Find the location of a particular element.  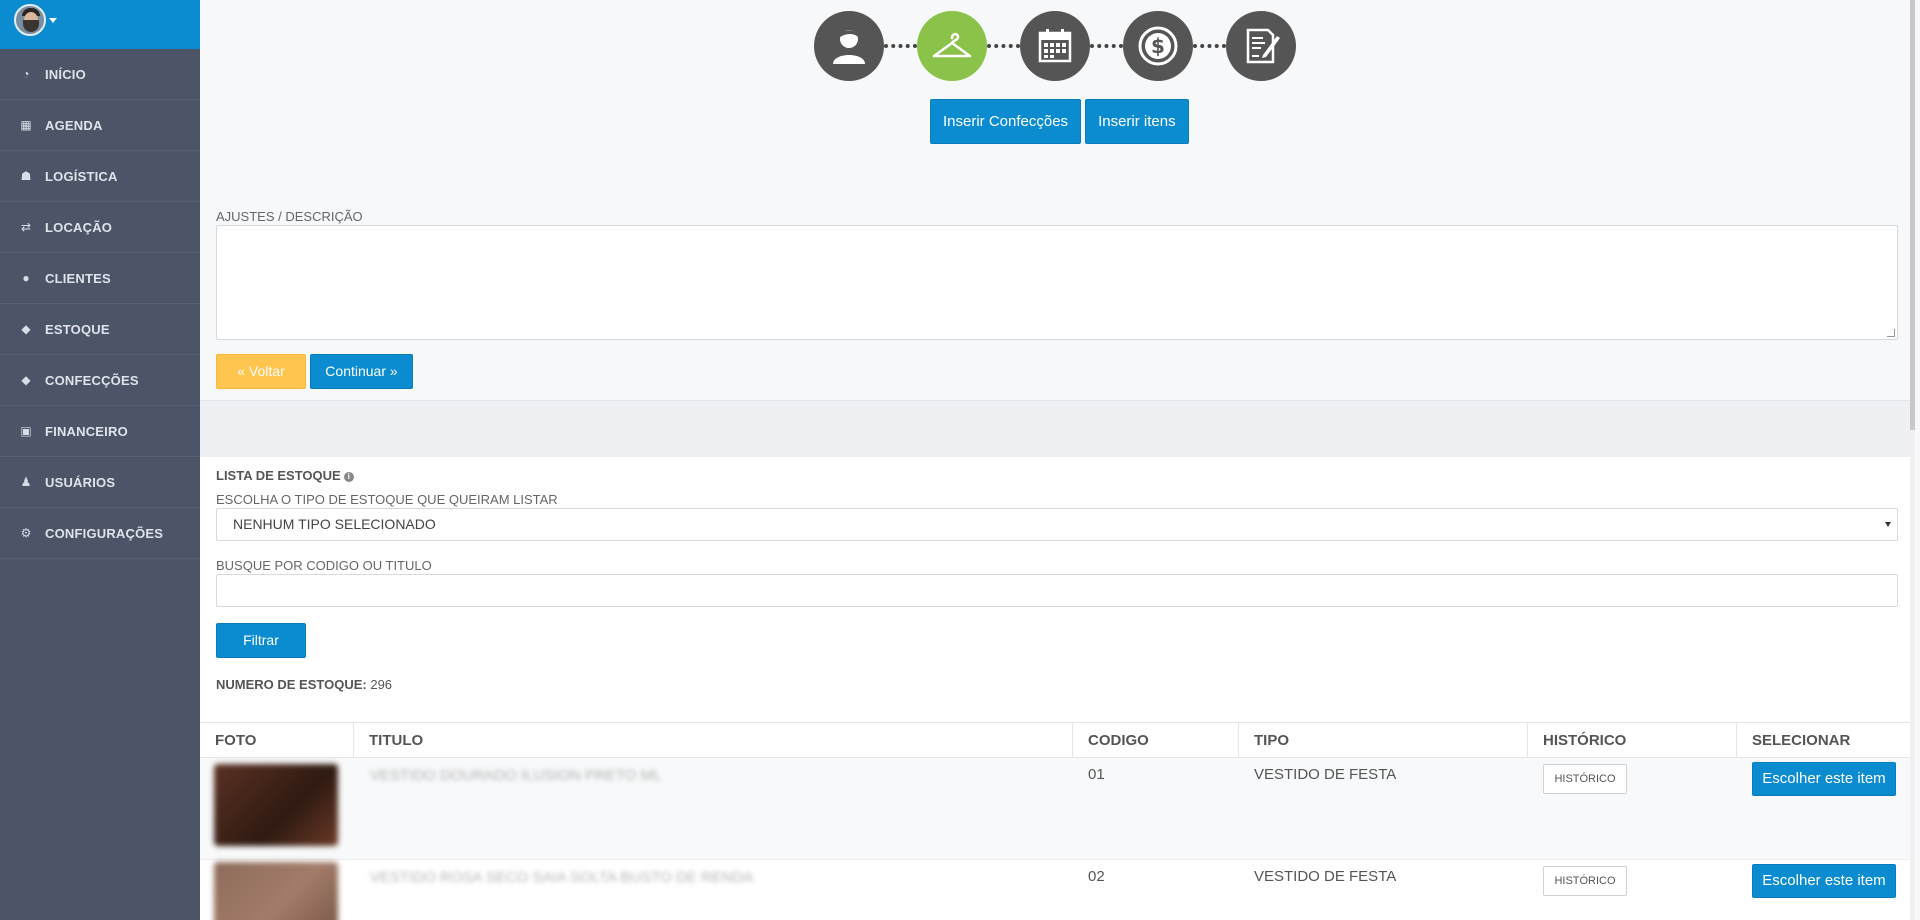

sidebar-item-label: INÍCIO is located at coordinates (65, 74).